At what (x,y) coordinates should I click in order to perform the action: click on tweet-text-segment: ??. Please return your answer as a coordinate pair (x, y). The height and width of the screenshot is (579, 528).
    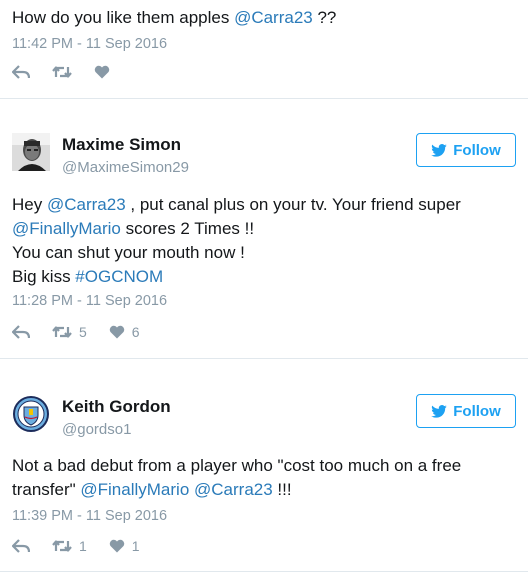
    Looking at the image, I should click on (324, 17).